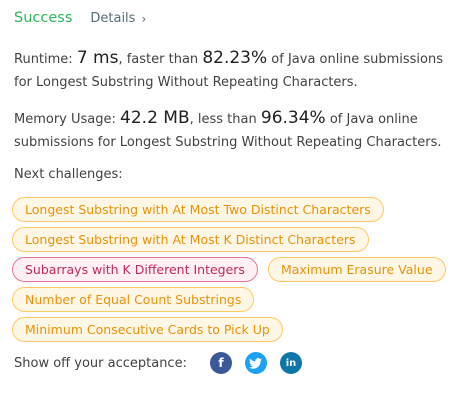 This screenshot has height=403, width=474. Describe the element at coordinates (356, 269) in the screenshot. I see `challenge-chip-maximum-erasure: Maximum Erasure Value` at that location.